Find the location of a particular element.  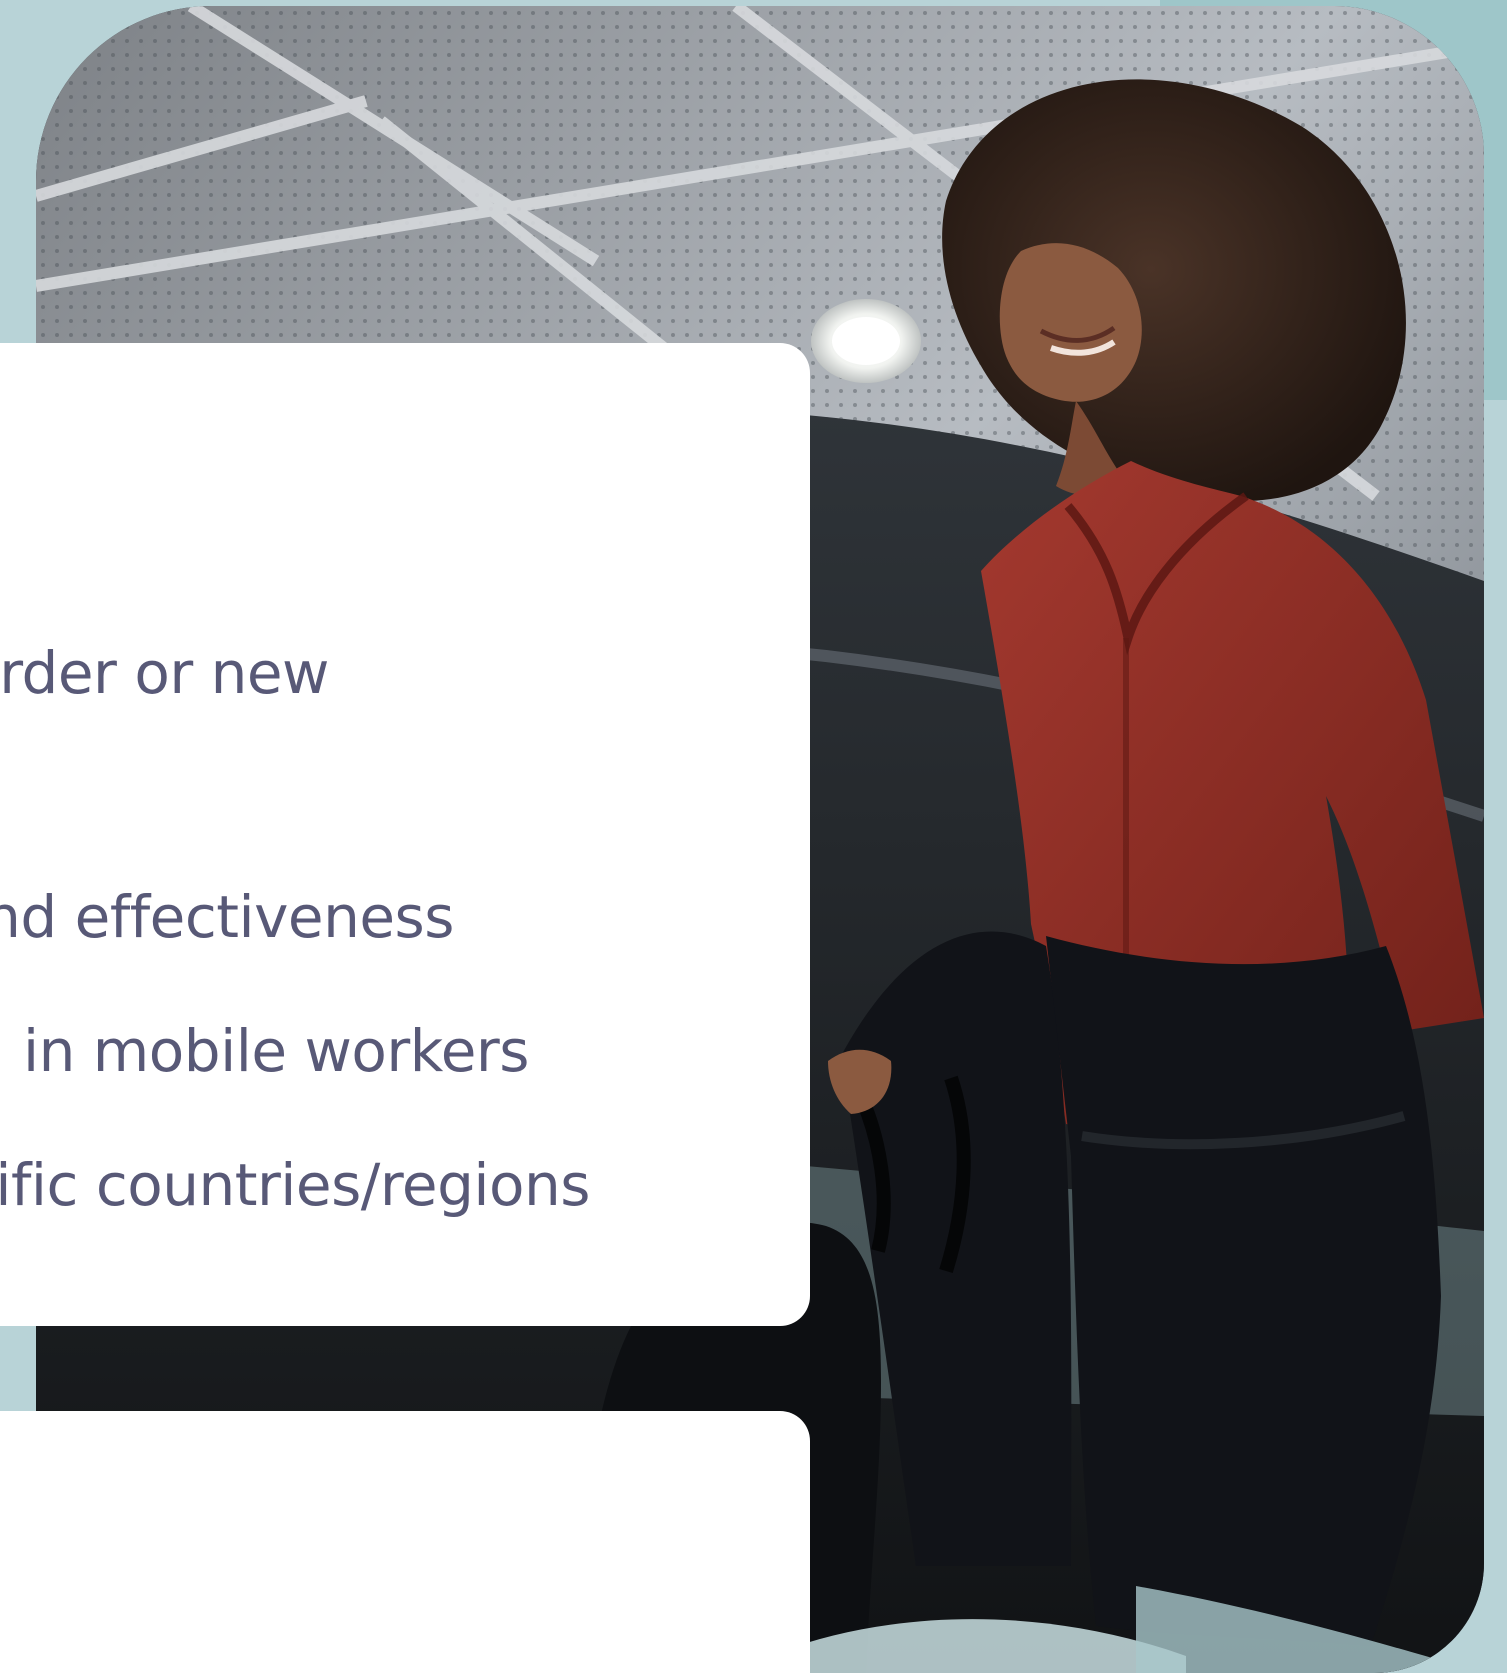

benefit-item-4: cific countries/regions is located at coordinates (295, 1185).